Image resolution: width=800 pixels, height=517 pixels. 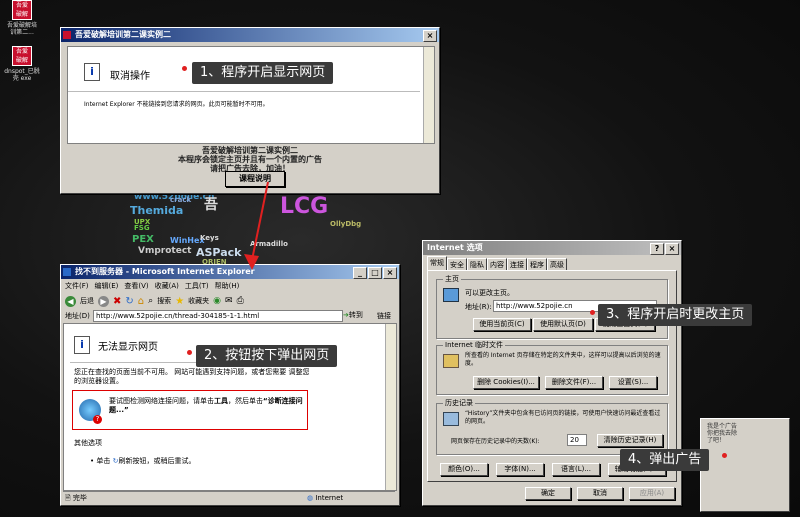 I want to click on desktop-icon-unpacked: 吾爱 破解 dnspot_已脱 壳 exe, so click(x=22, y=64).